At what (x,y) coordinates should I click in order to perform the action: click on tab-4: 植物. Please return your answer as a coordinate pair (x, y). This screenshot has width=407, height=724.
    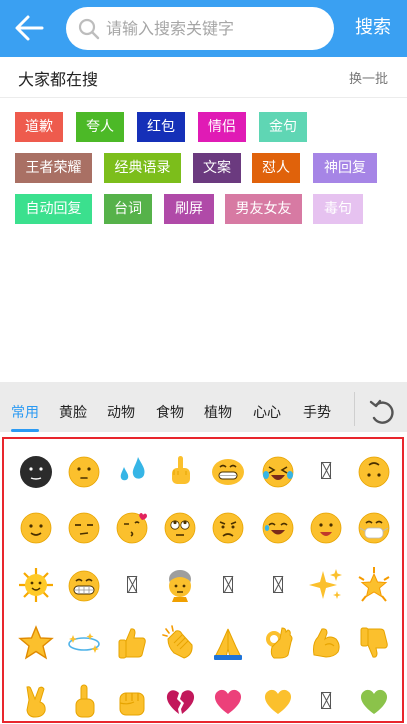
    Looking at the image, I should click on (218, 407).